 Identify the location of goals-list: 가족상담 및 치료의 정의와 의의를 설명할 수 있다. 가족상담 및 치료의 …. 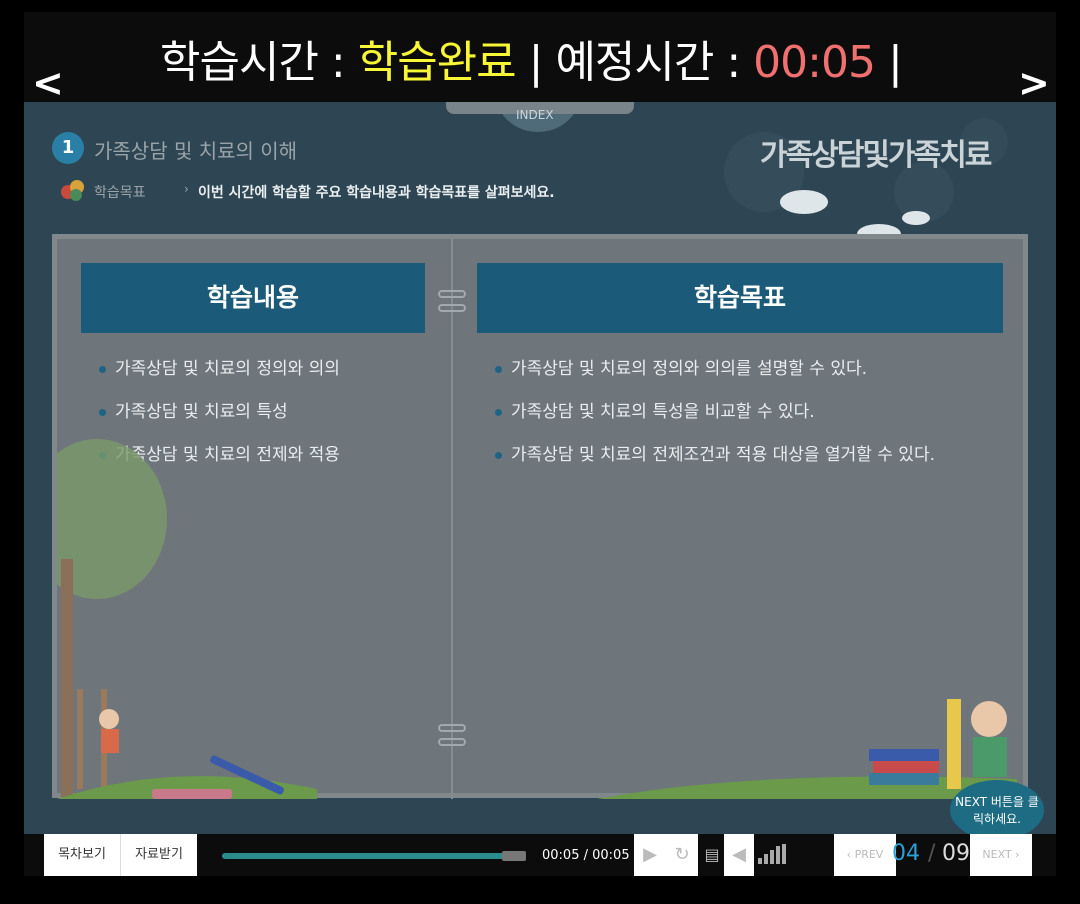
(715, 423).